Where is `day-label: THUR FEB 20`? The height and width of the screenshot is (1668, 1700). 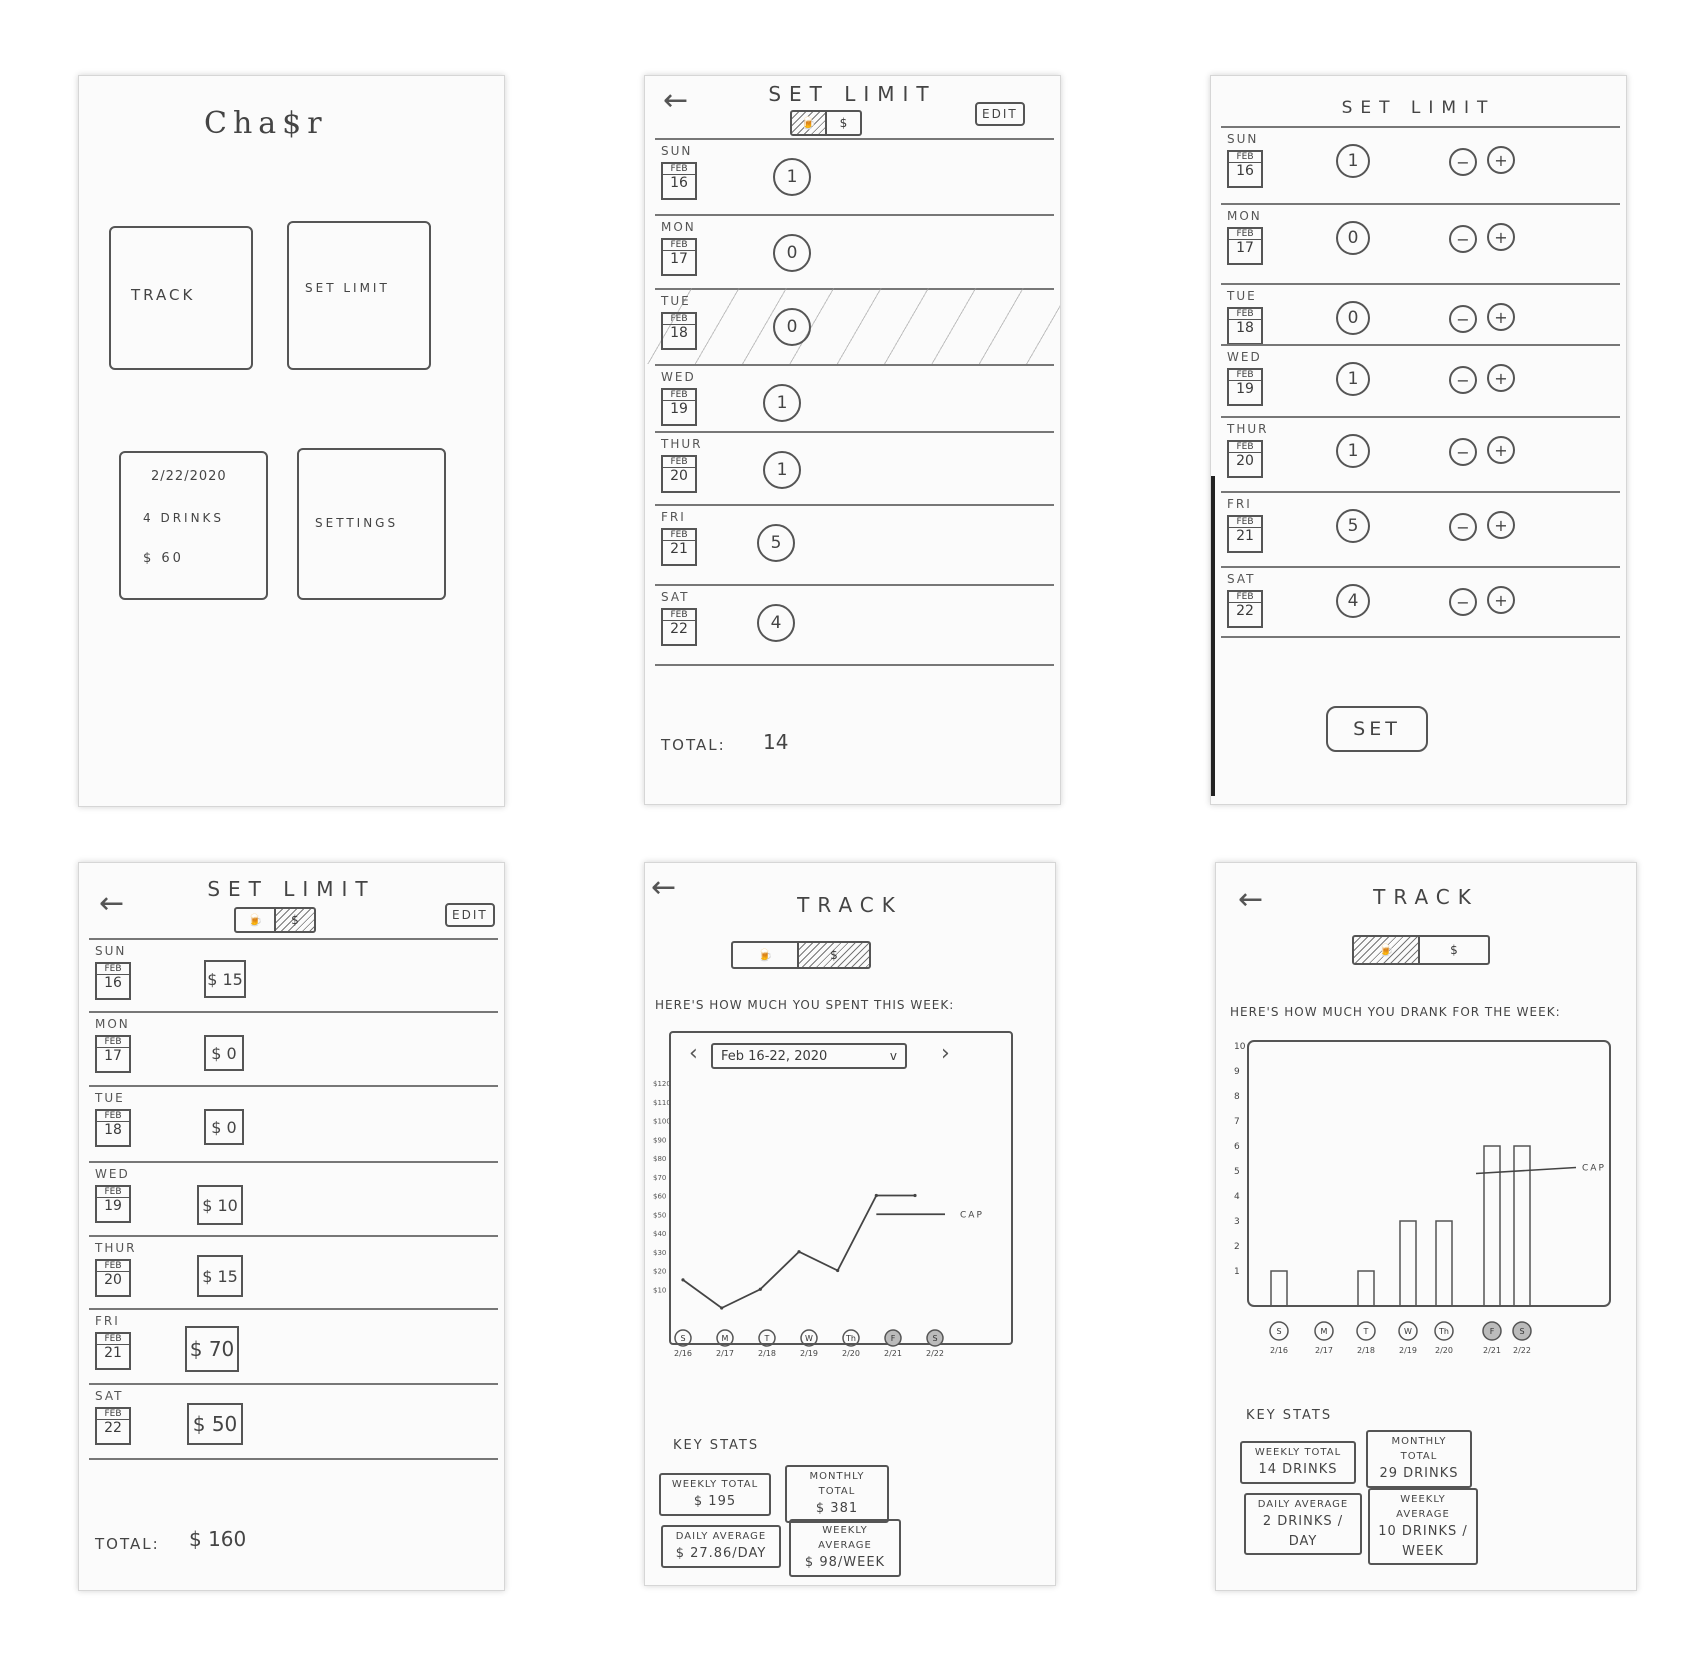
day-label: THUR FEB 20 is located at coordinates (115, 1269).